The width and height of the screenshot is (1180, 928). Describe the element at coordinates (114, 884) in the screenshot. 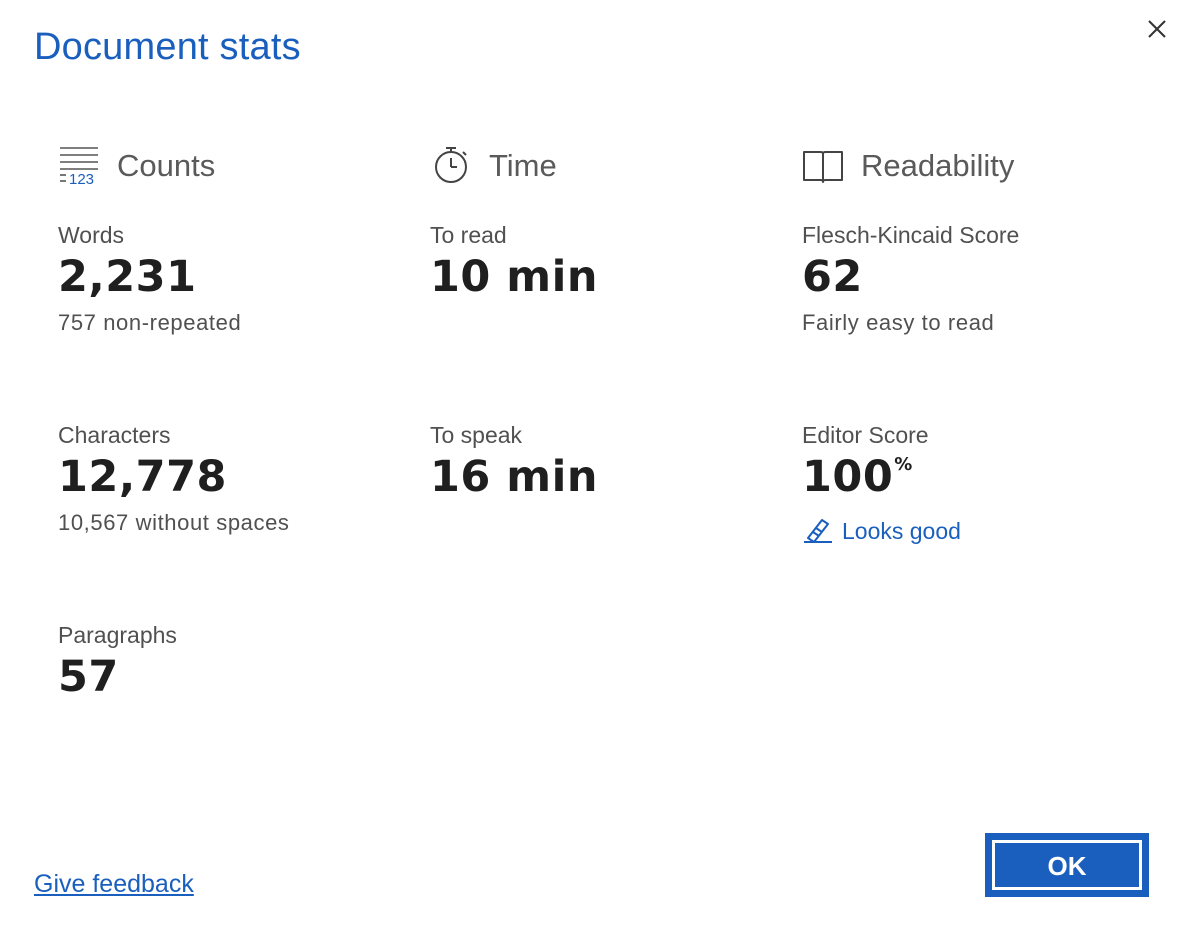

I see `give-feedback-link: Give feedback` at that location.